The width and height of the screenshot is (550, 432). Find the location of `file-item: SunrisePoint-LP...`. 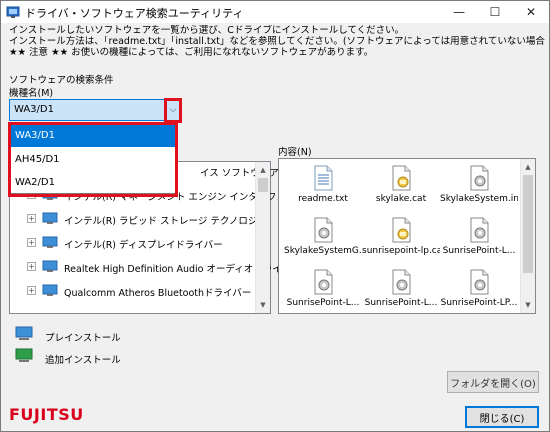

file-item: SunrisePoint-LP... is located at coordinates (479, 288).